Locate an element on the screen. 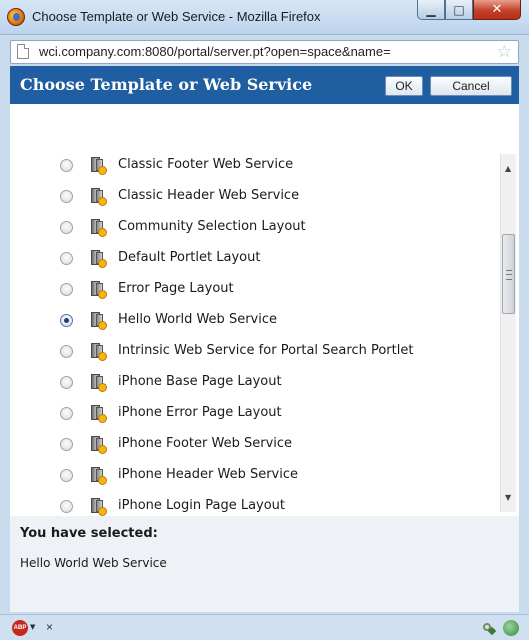 The height and width of the screenshot is (640, 529). list-item: Hello World Web Service is located at coordinates (255, 320).